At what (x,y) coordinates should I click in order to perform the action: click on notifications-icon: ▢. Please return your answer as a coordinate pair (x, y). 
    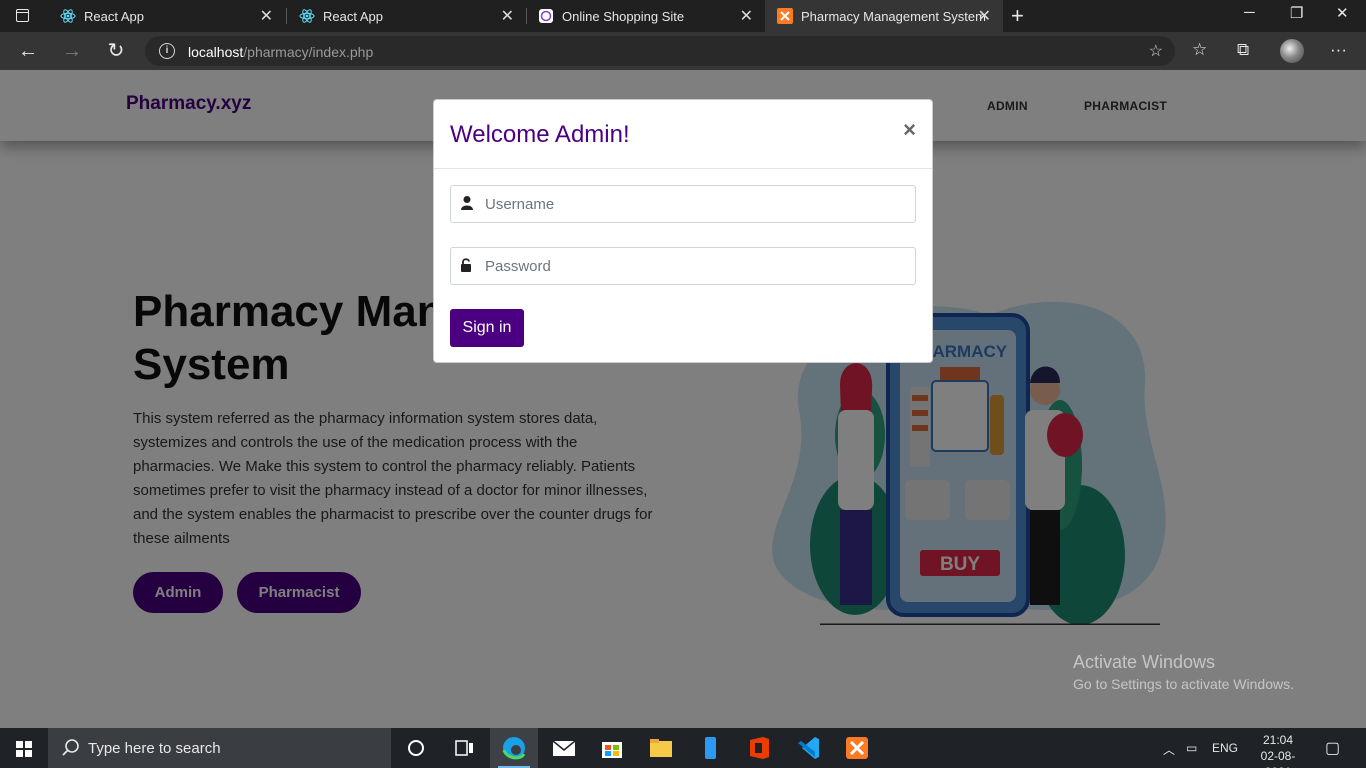
    Looking at the image, I should click on (1332, 748).